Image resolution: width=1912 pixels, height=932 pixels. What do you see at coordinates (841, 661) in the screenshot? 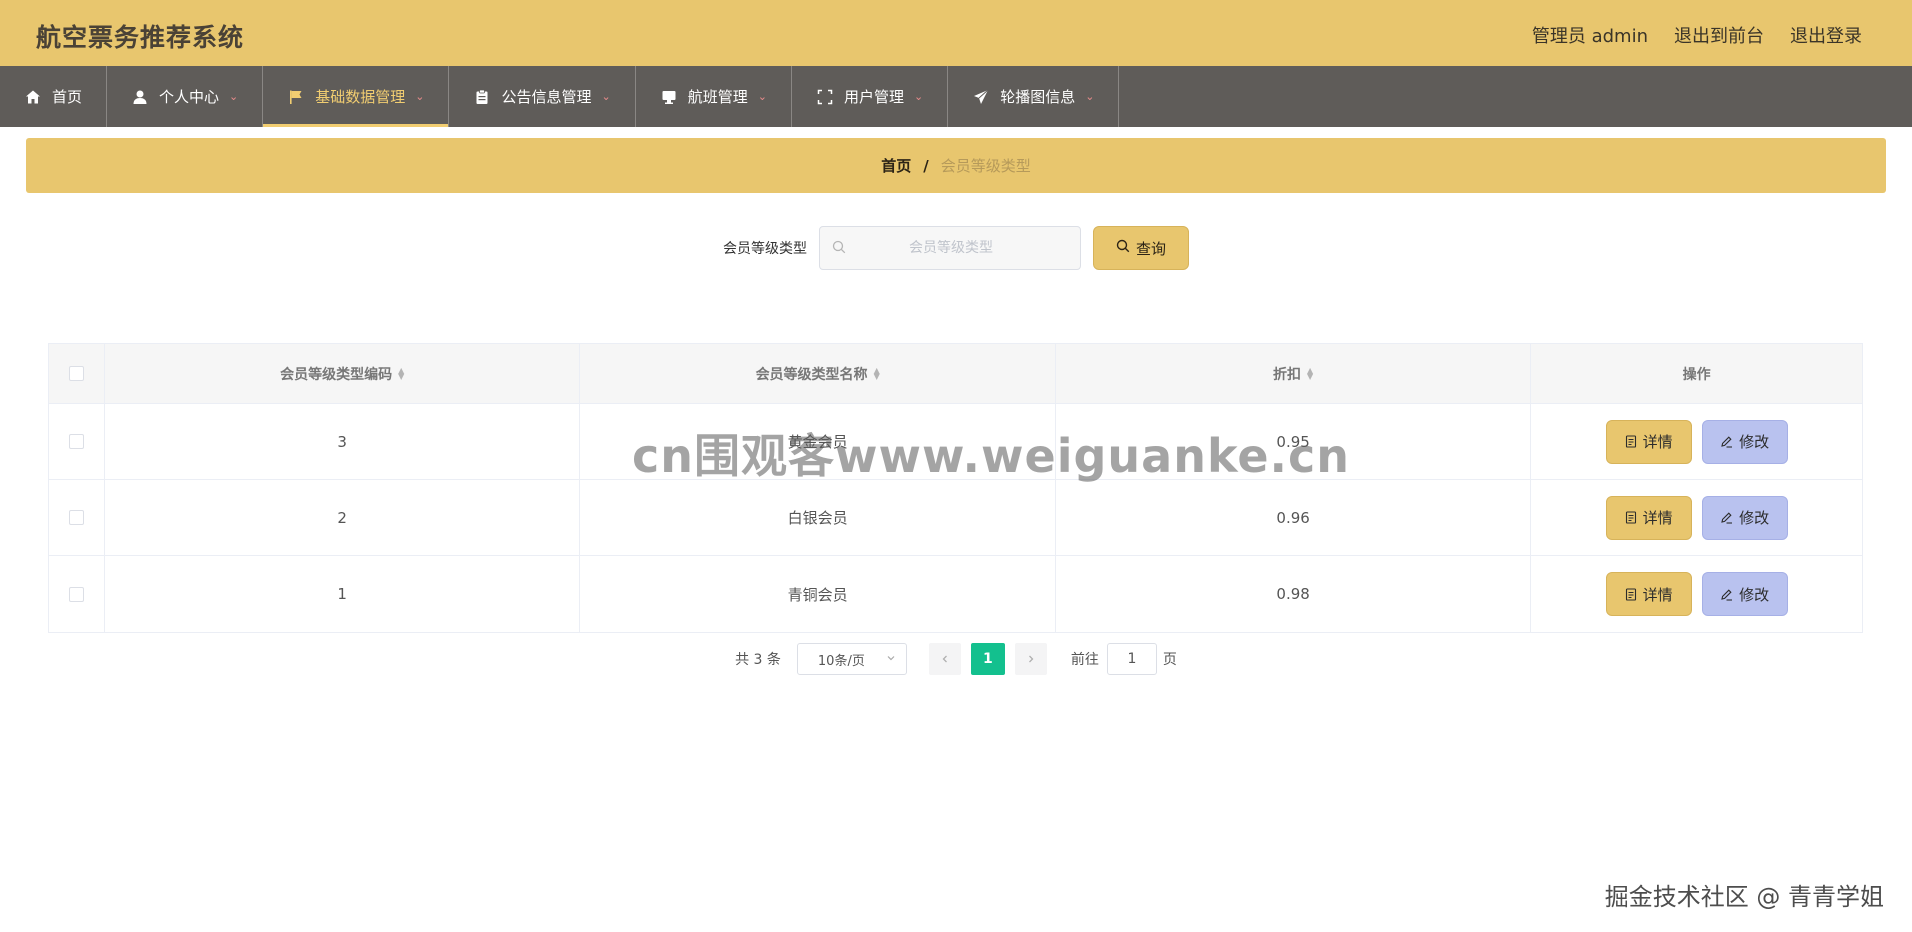
I see `page-size-value: 10条/页` at bounding box center [841, 661].